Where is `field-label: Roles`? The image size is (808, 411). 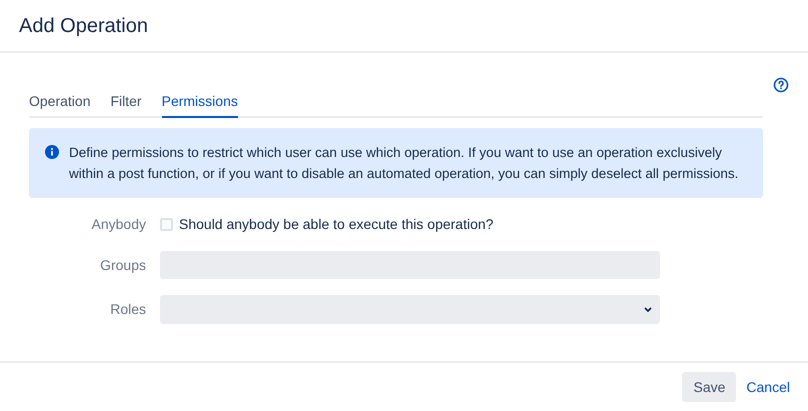 field-label: Roles is located at coordinates (128, 309).